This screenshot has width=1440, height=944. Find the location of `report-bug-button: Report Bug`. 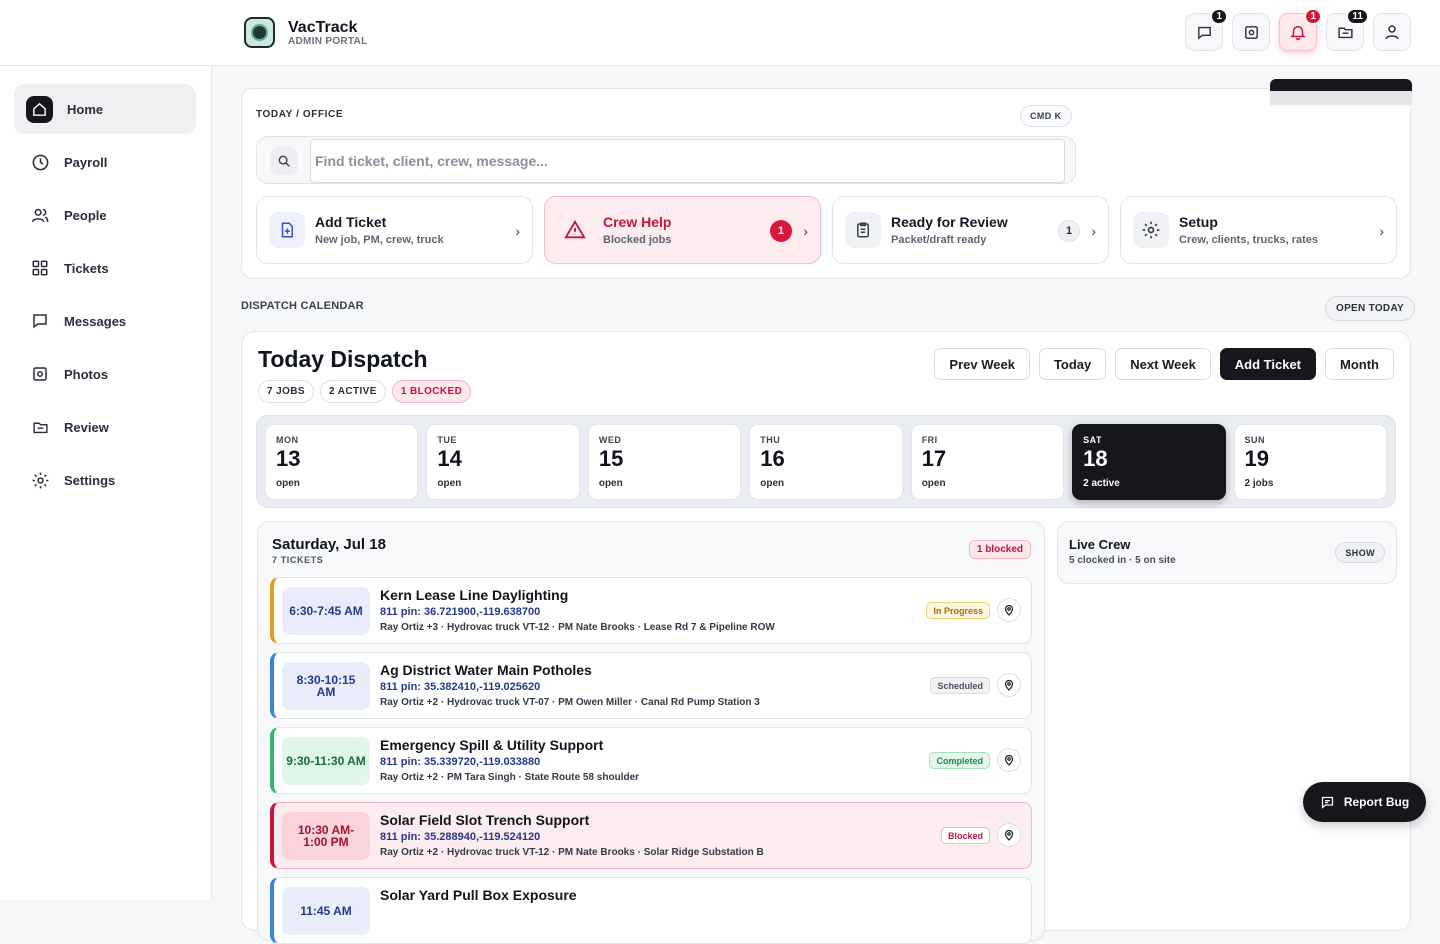

report-bug-button: Report Bug is located at coordinates (1364, 802).